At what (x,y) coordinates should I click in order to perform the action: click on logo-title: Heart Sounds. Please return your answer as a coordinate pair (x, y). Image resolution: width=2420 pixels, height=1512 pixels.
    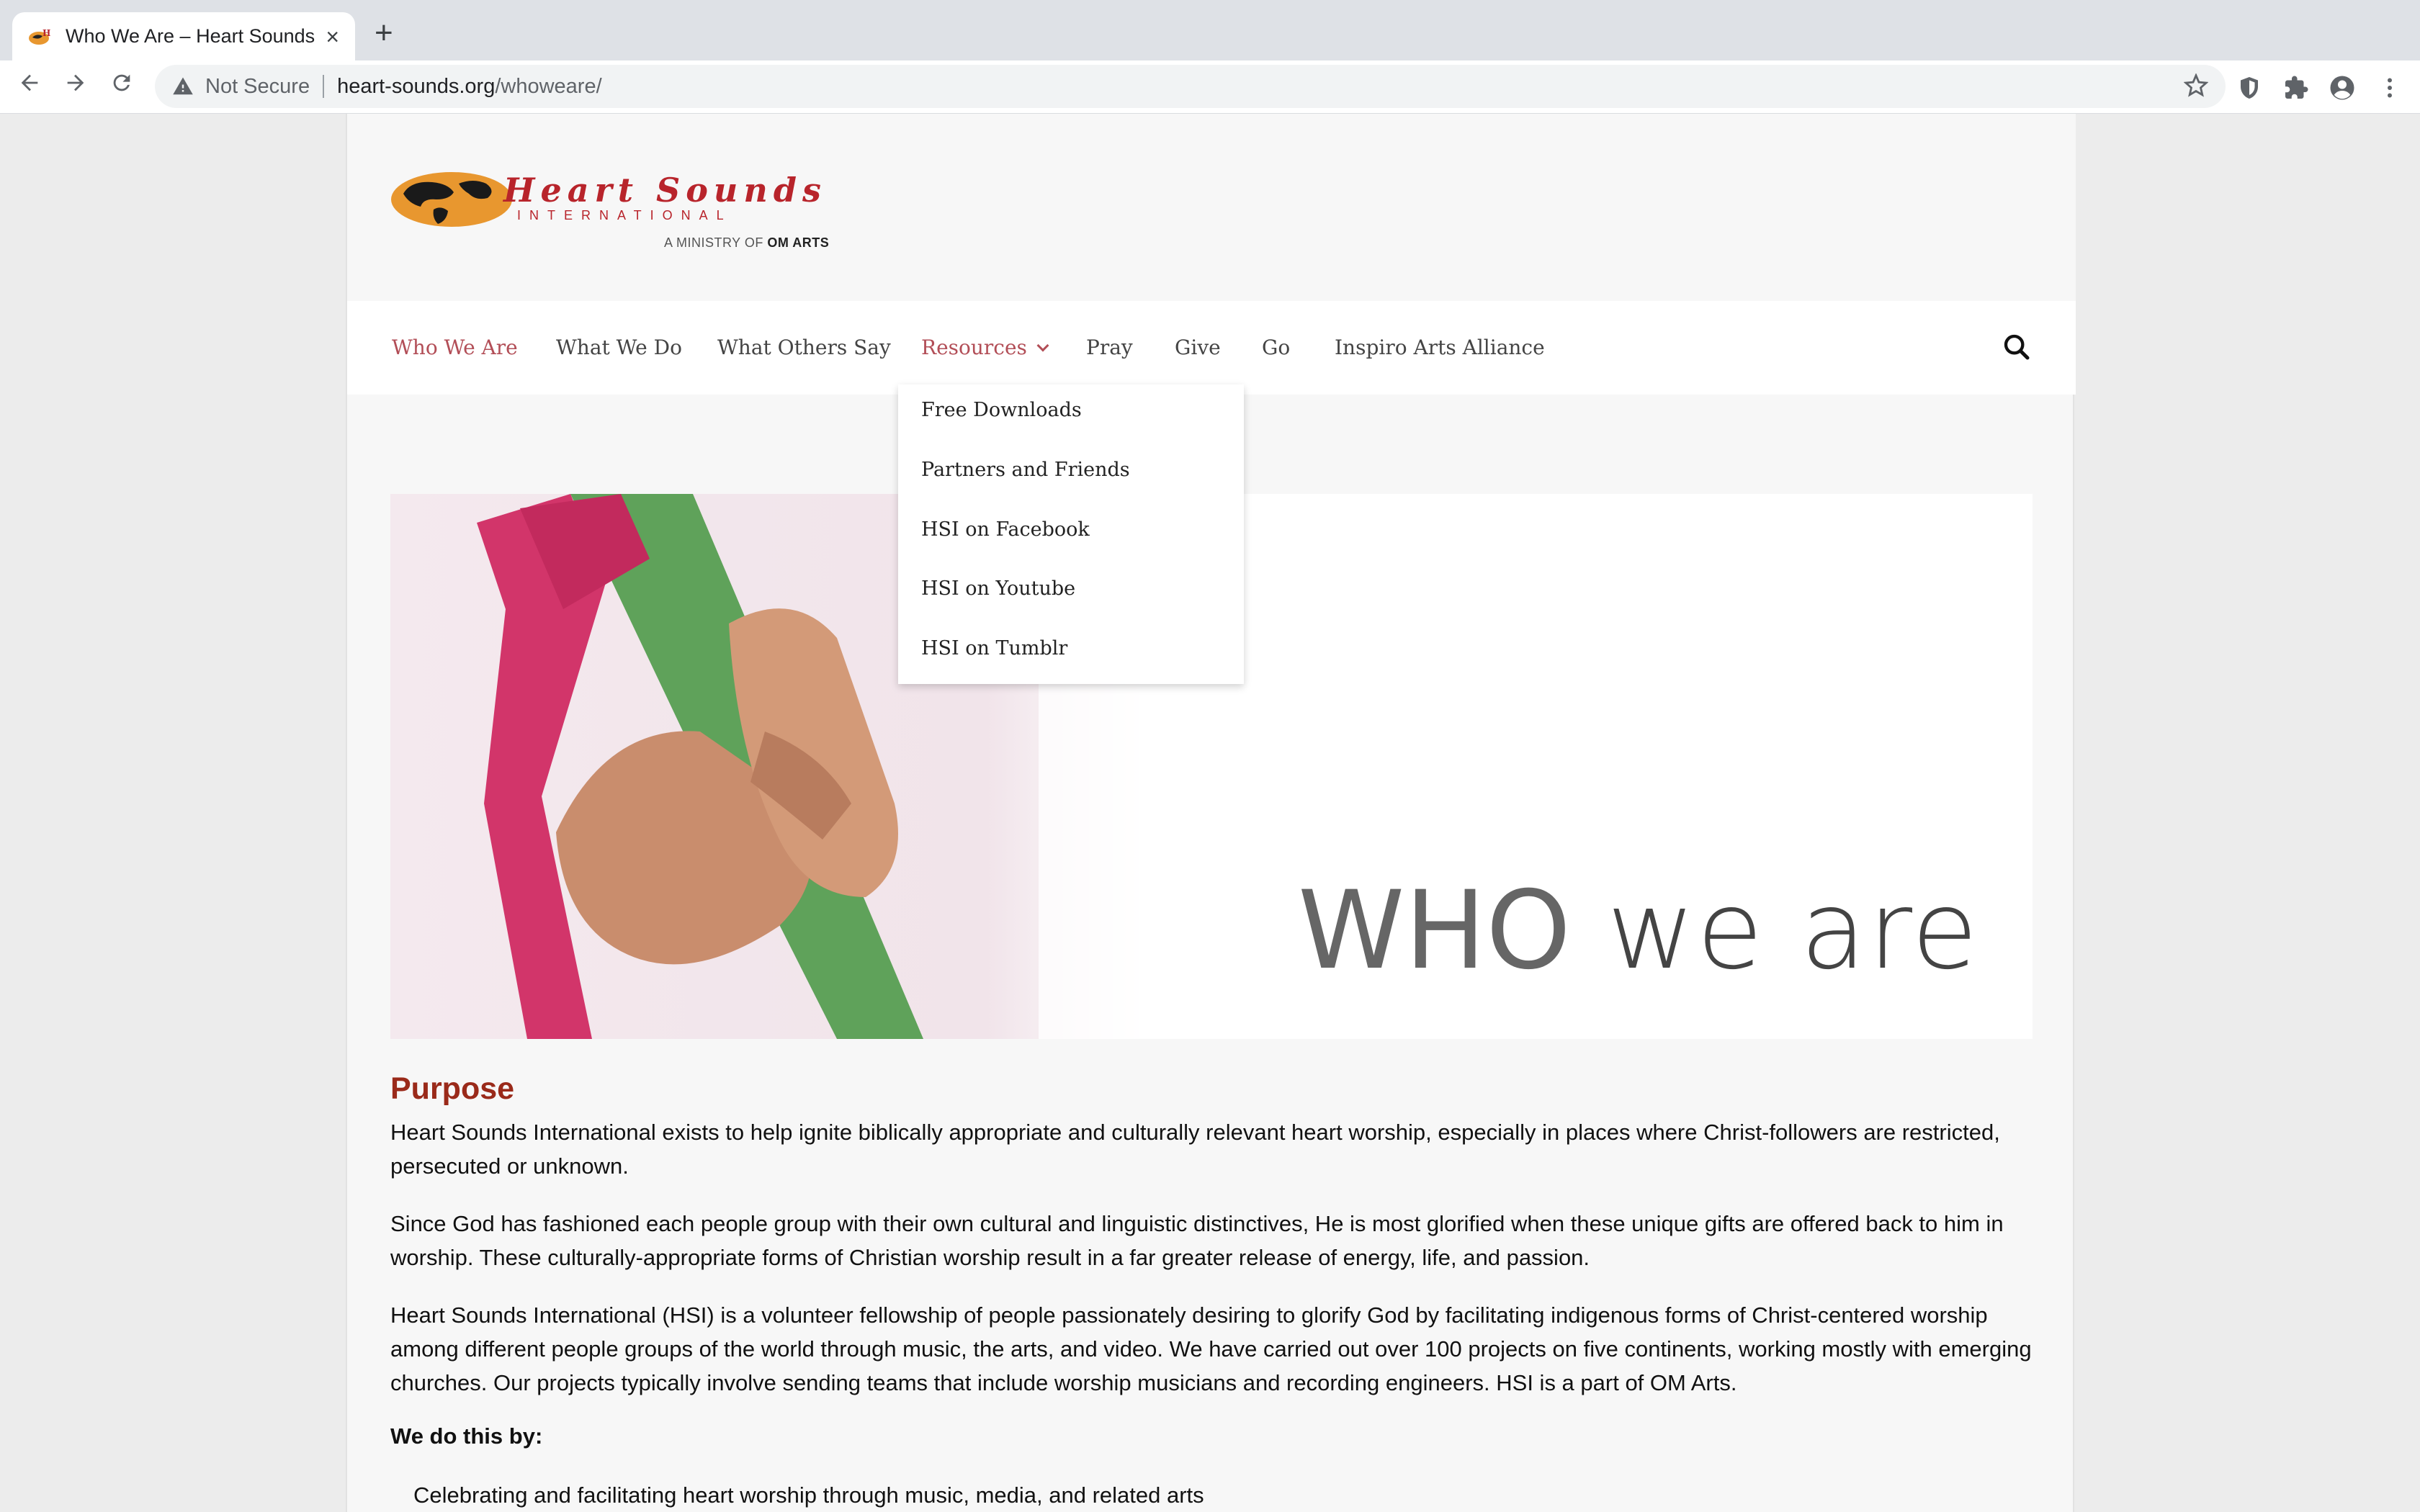
    Looking at the image, I should click on (665, 190).